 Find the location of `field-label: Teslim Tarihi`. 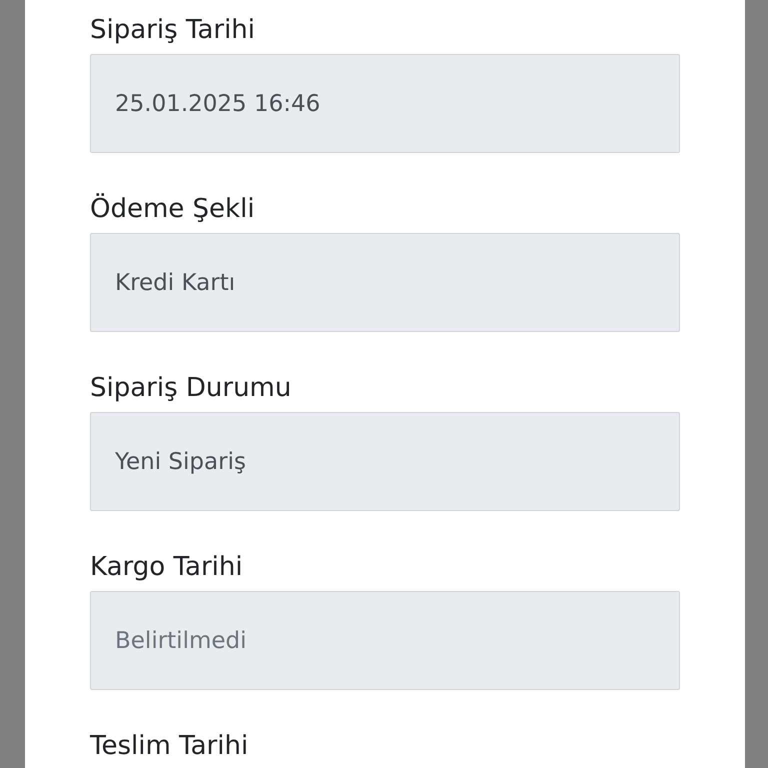

field-label: Teslim Tarihi is located at coordinates (169, 746).